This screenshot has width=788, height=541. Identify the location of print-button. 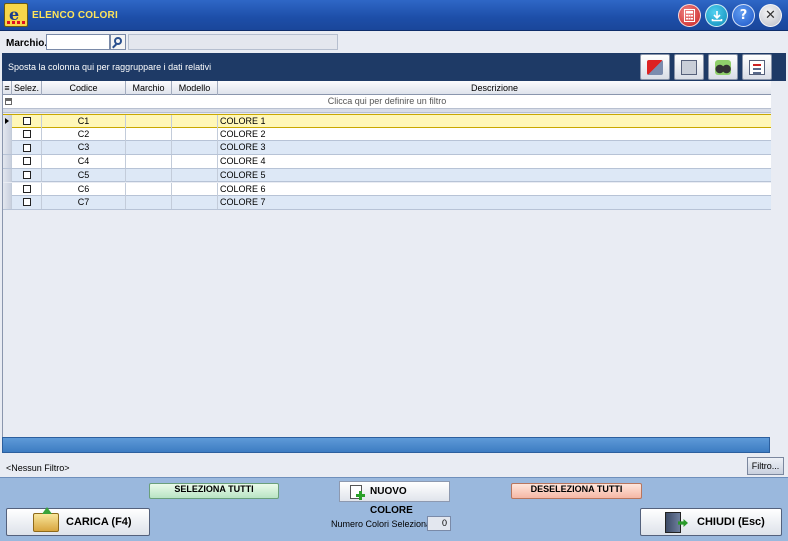
(689, 67).